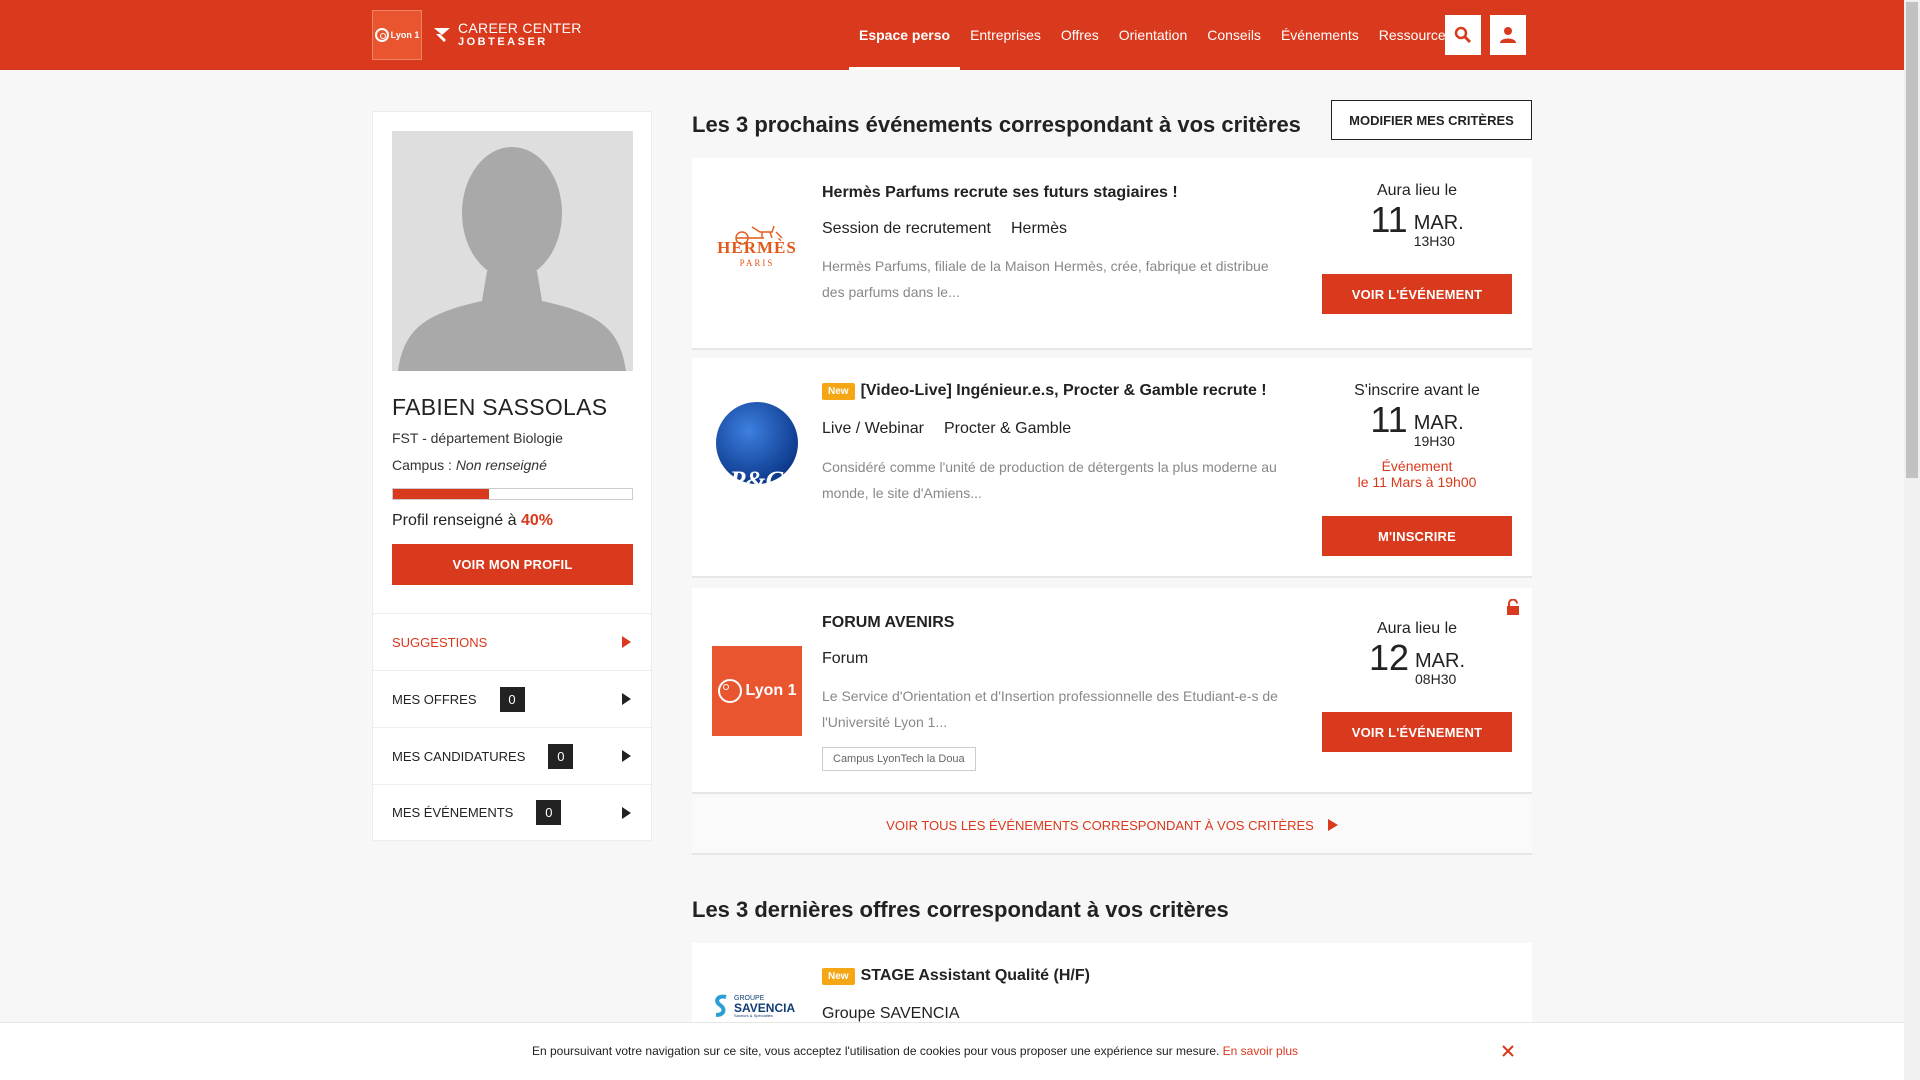 The image size is (1920, 1080). I want to click on event-day: 12, so click(1389, 657).